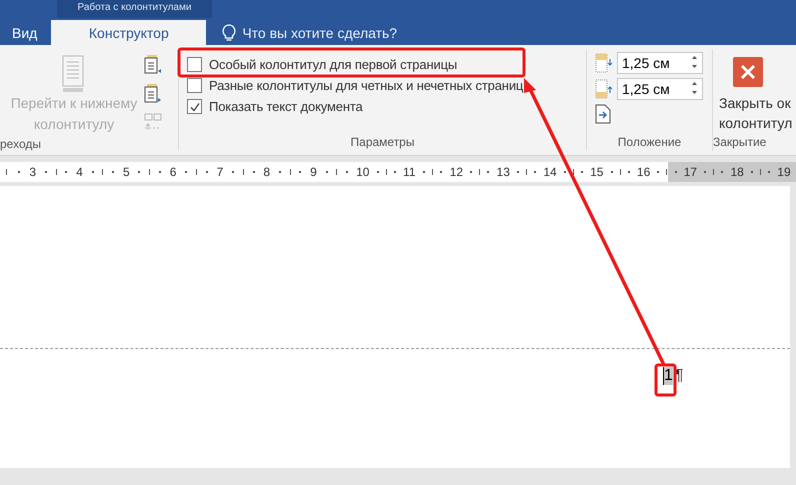 This screenshot has width=796, height=485. Describe the element at coordinates (333, 64) in the screenshot. I see `checkbox-label: Особый колонтитул для первой страницы` at that location.